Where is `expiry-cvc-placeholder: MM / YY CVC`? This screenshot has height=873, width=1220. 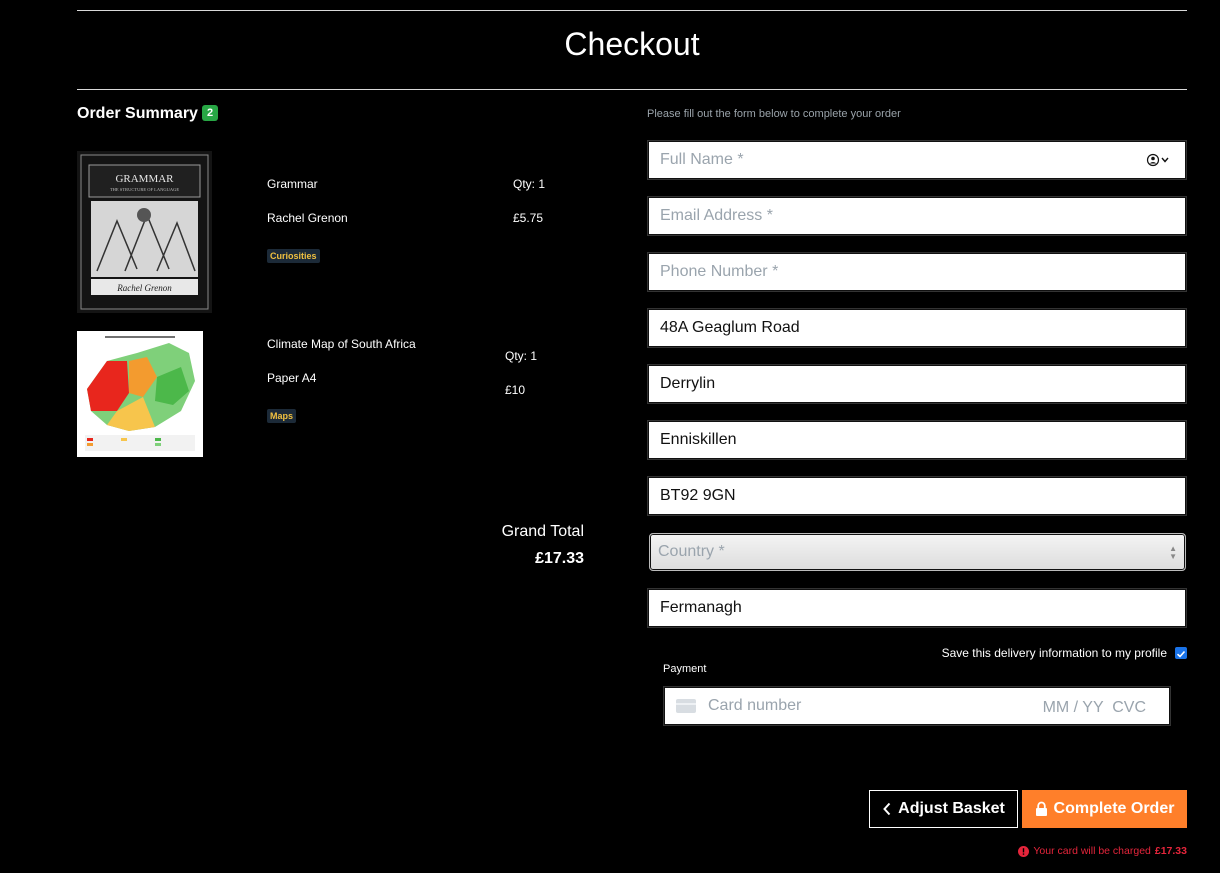
expiry-cvc-placeholder: MM / YY CVC is located at coordinates (1094, 707).